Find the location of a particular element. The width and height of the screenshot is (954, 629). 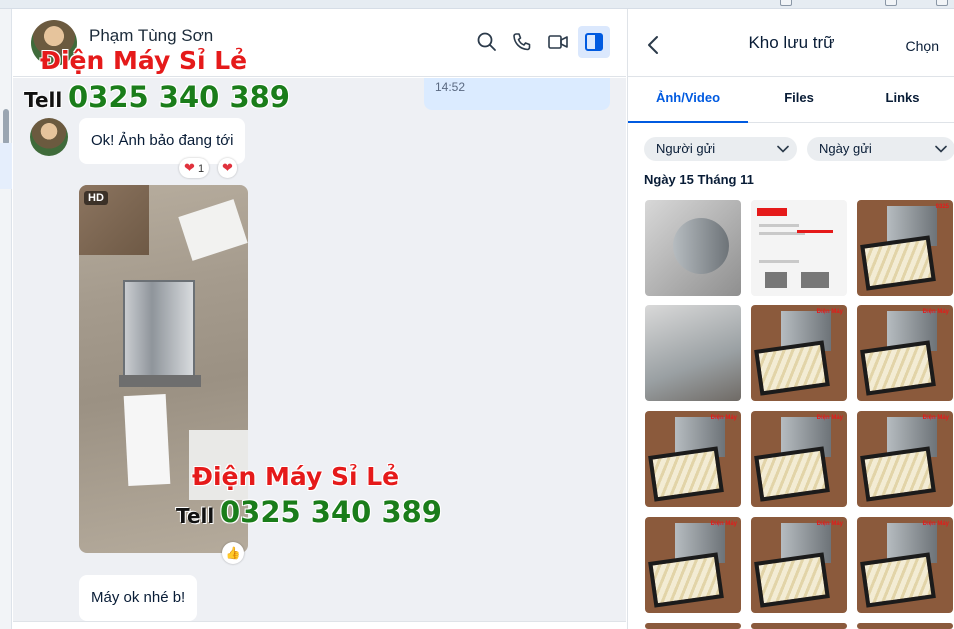

like-icon: 👍 is located at coordinates (233, 553).